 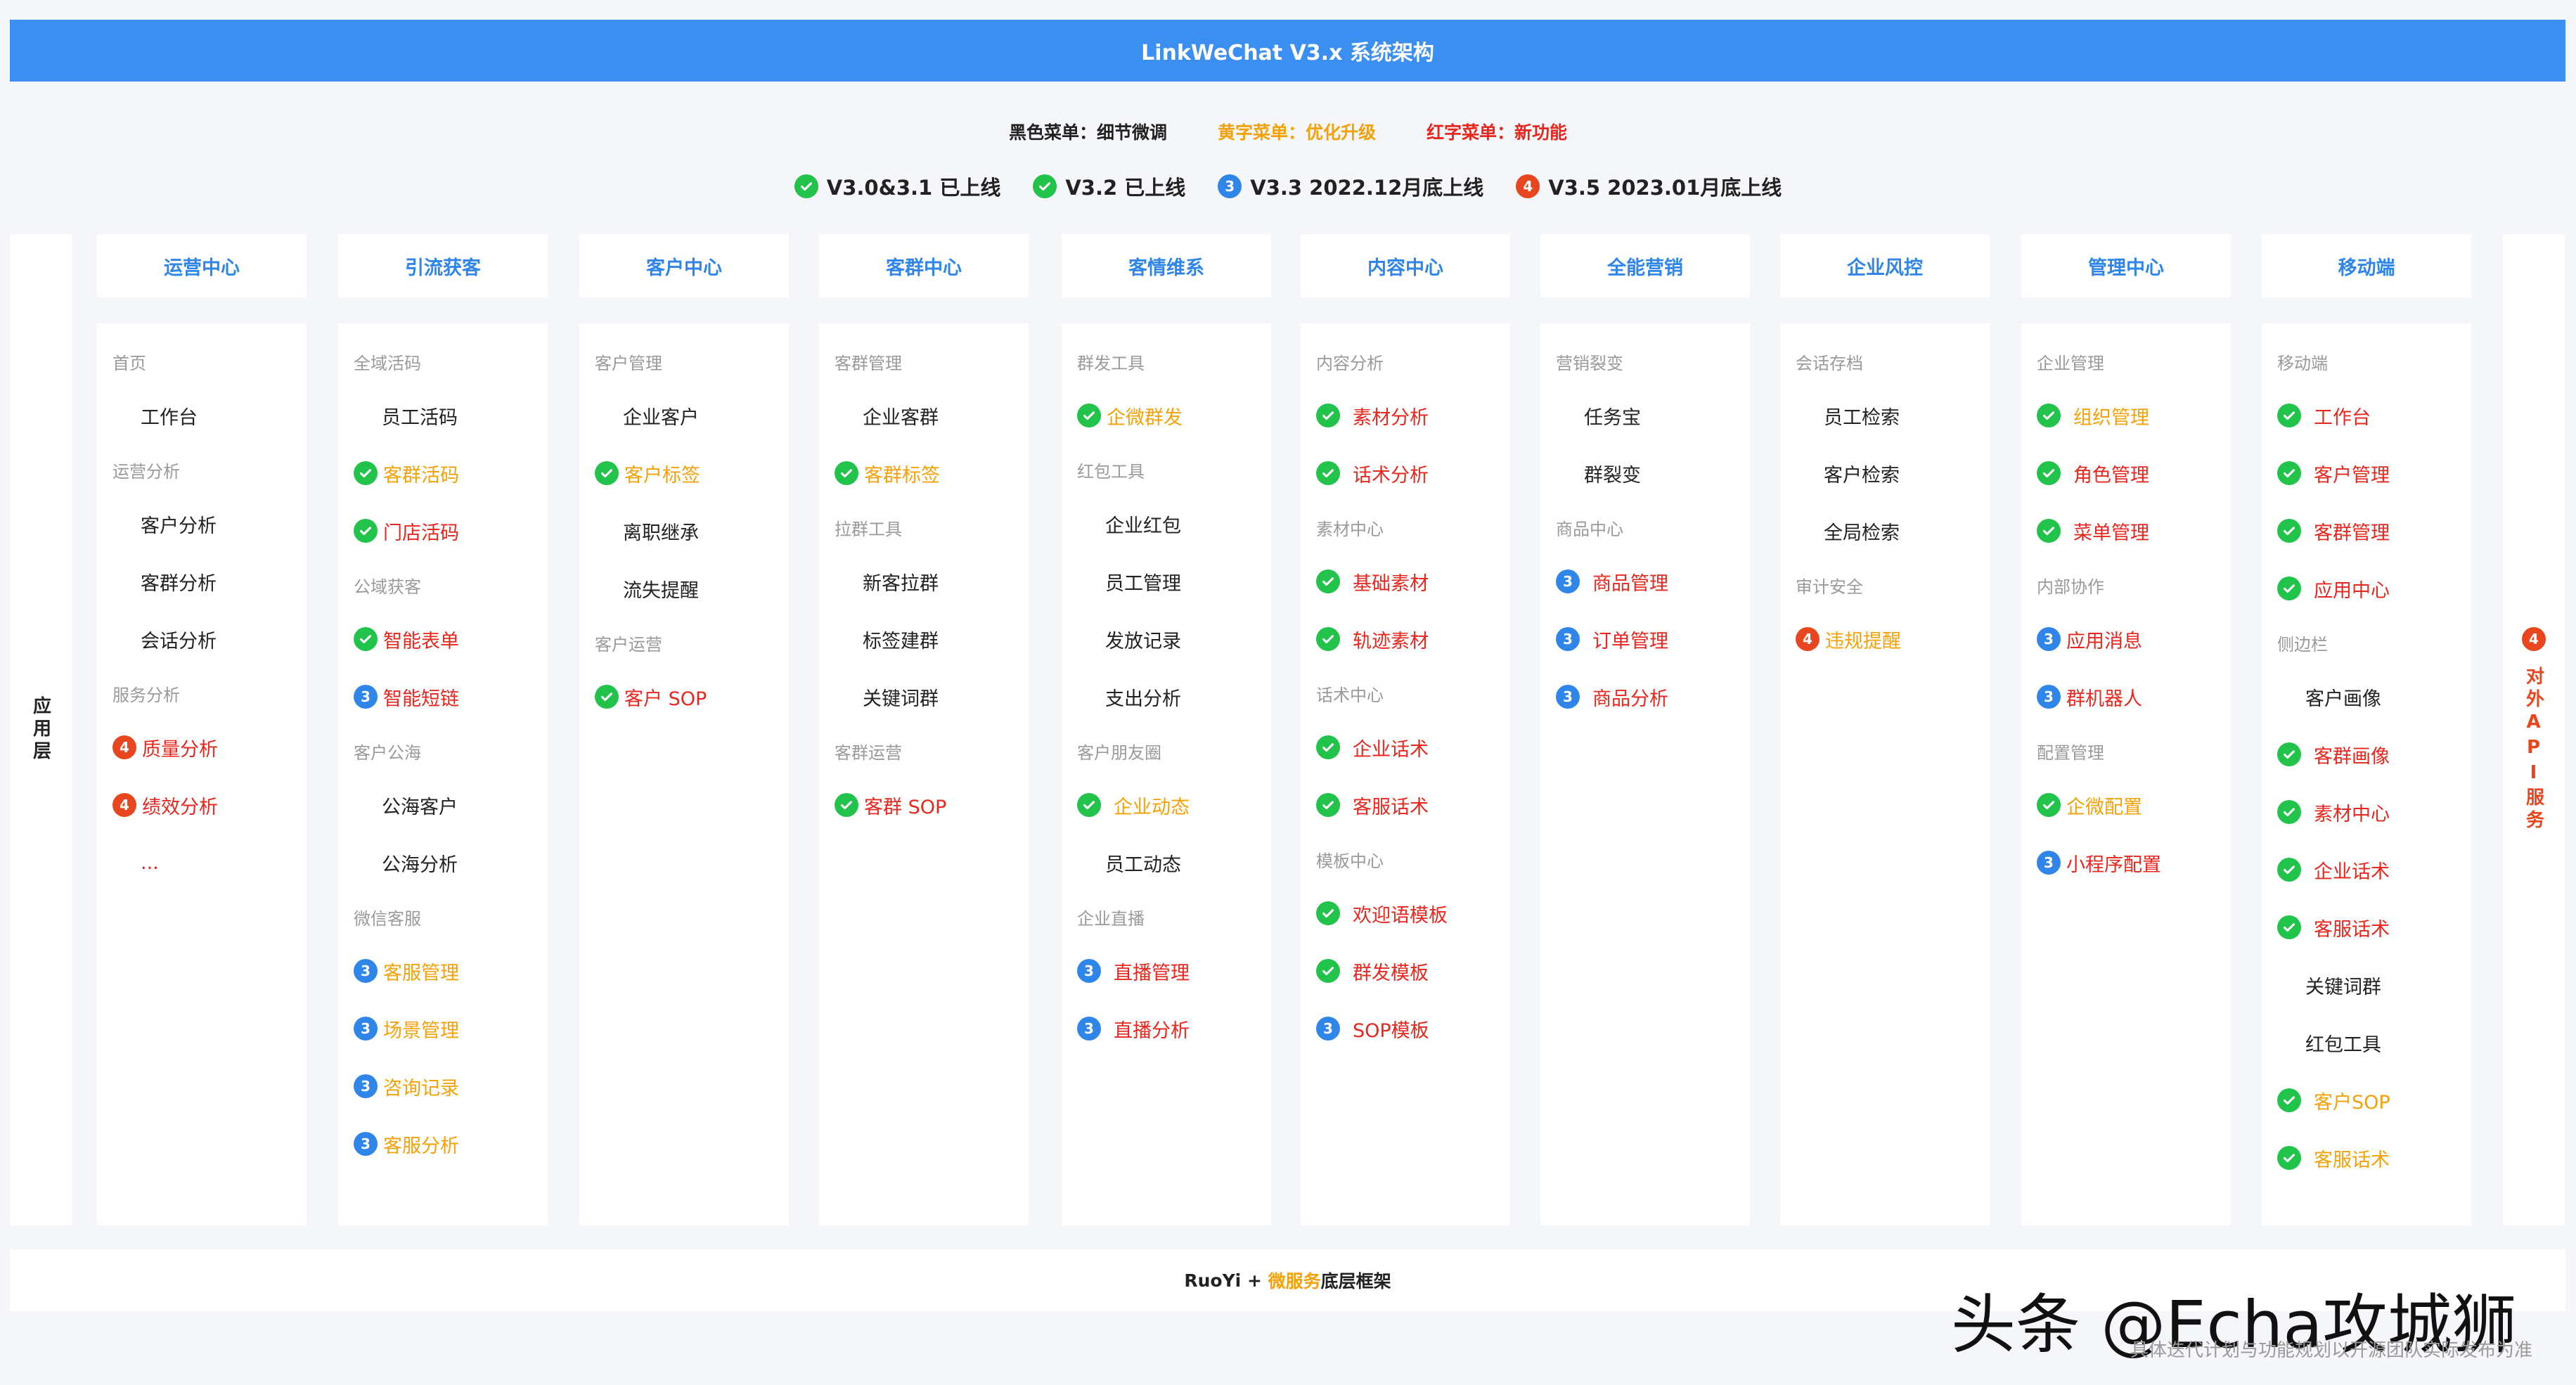 I want to click on menu-section-label: 群发工具, so click(x=1111, y=363).